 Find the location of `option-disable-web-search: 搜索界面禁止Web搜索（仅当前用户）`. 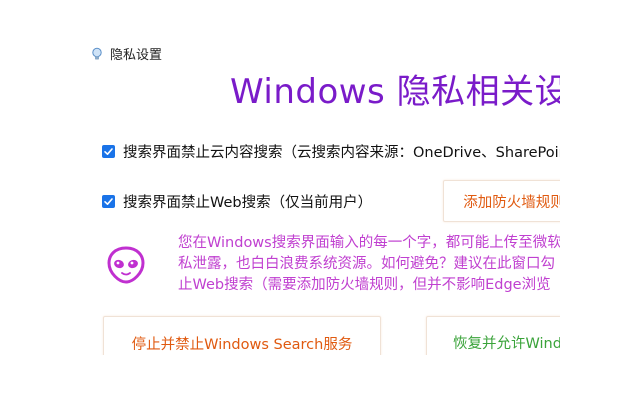

option-disable-web-search: 搜索界面禁止Web搜索（仅当前用户） is located at coordinates (237, 201).